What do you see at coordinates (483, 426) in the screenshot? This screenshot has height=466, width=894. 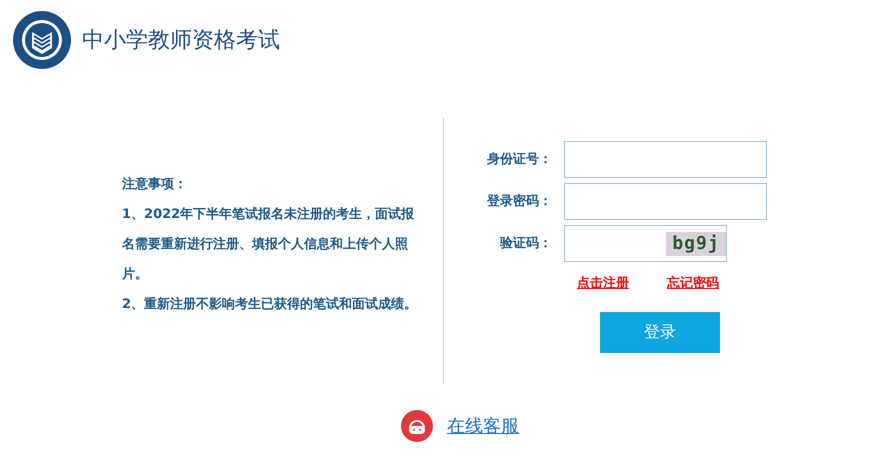 I see `online-support-link: 在线客服` at bounding box center [483, 426].